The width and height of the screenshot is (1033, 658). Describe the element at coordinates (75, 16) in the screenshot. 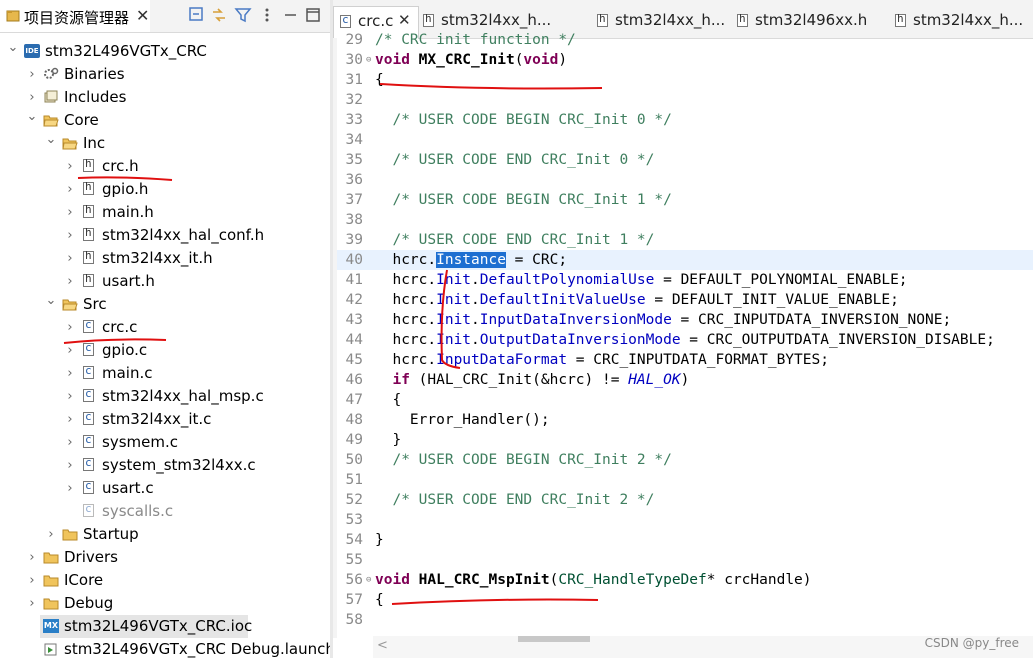

I see `explorer-tab: 项目资源管理器 ✕` at that location.